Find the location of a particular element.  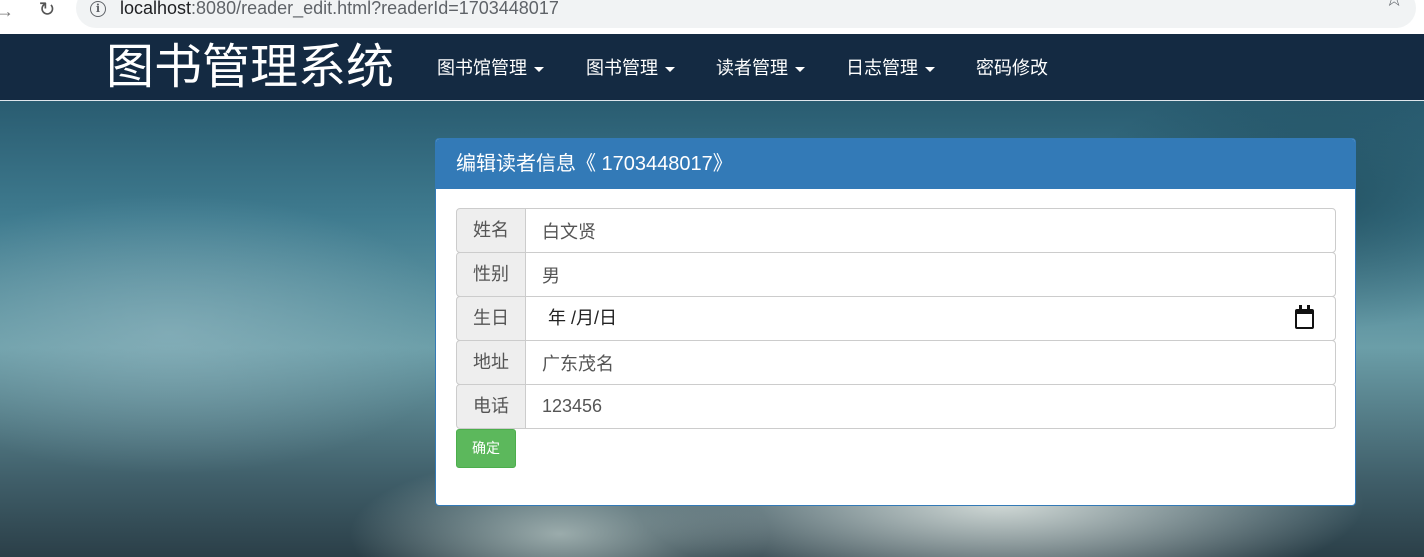

name-input is located at coordinates (930, 230).